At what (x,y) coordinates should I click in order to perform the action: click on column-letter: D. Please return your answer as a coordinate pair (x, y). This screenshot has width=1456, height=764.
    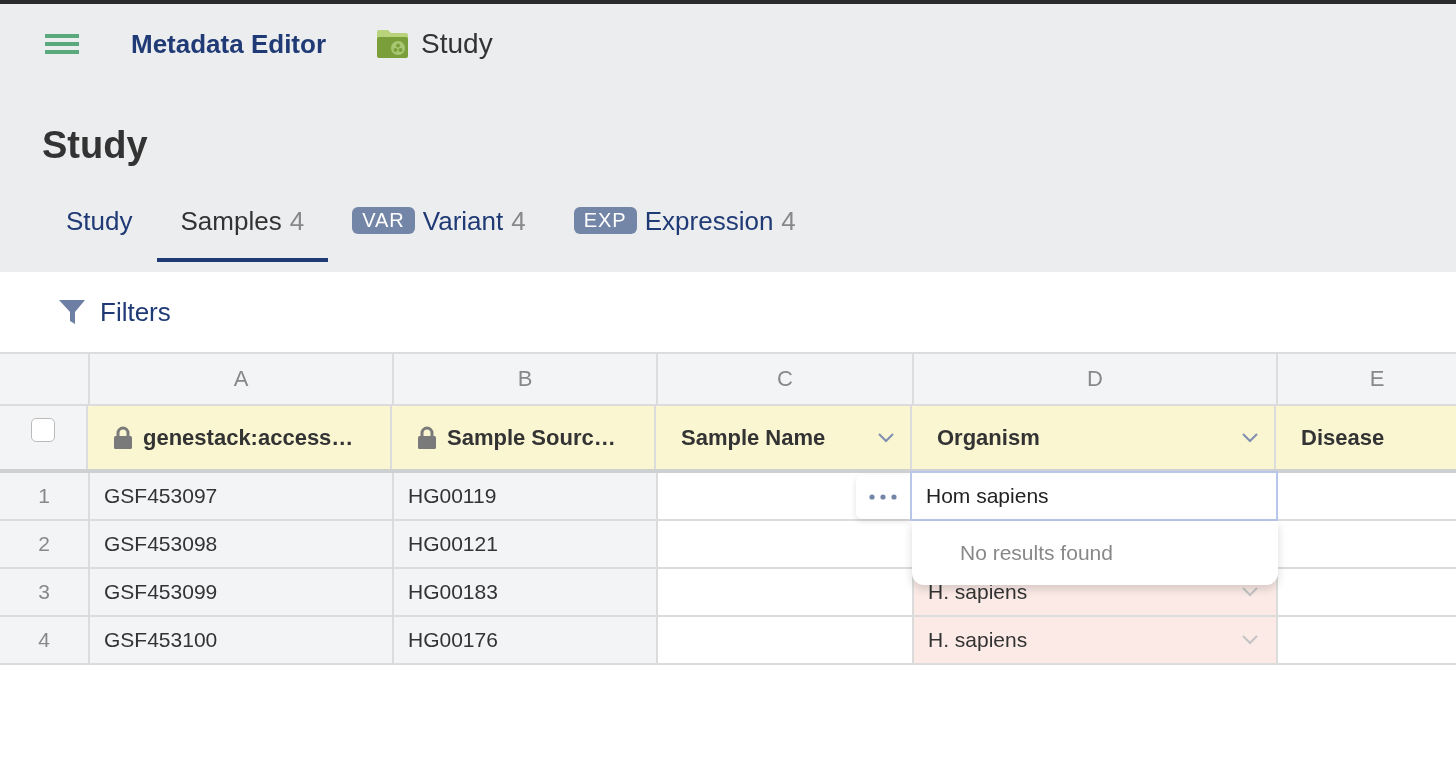
    Looking at the image, I should click on (1096, 379).